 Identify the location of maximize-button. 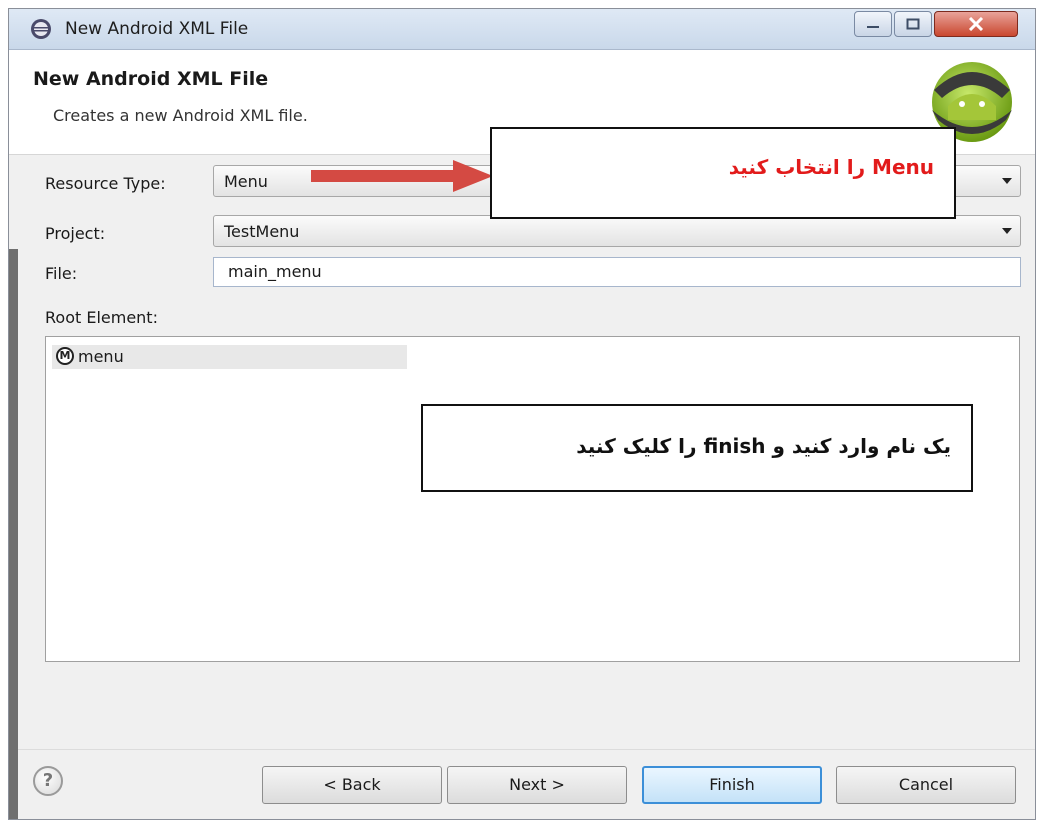
(913, 24).